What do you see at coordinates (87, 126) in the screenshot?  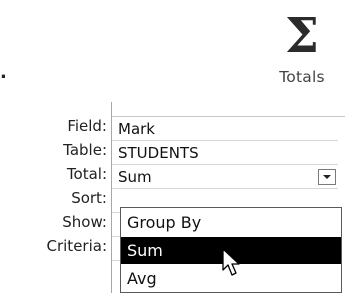 I see `row-label-field: Field:` at bounding box center [87, 126].